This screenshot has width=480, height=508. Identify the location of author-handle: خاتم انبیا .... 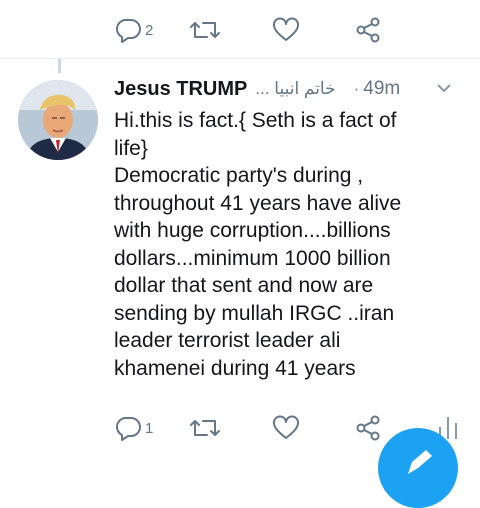
(295, 89).